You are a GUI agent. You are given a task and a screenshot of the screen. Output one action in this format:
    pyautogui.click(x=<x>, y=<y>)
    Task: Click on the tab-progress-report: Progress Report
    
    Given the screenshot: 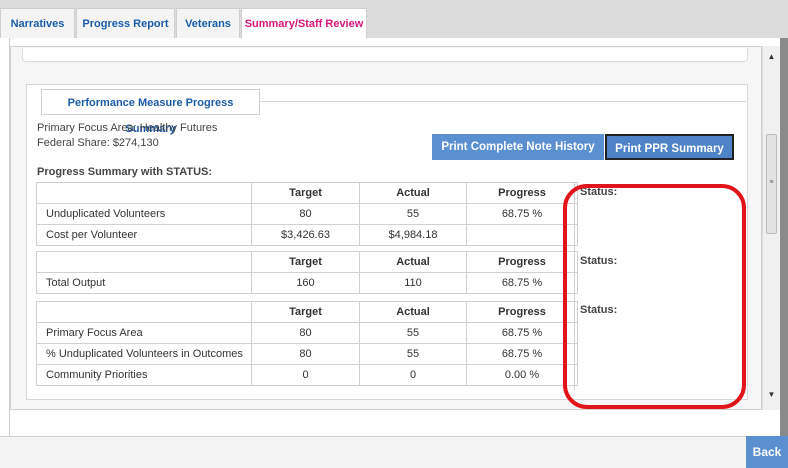 What is the action you would take?
    pyautogui.click(x=125, y=23)
    